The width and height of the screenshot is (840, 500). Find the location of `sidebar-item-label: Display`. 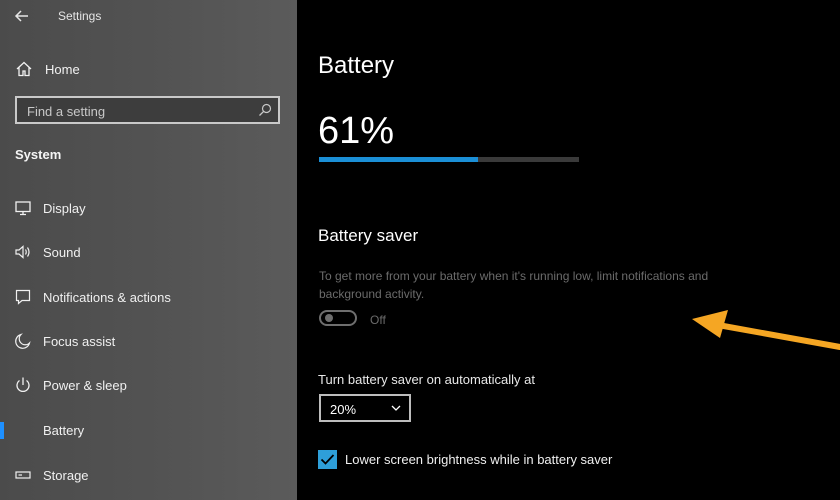

sidebar-item-label: Display is located at coordinates (64, 208).